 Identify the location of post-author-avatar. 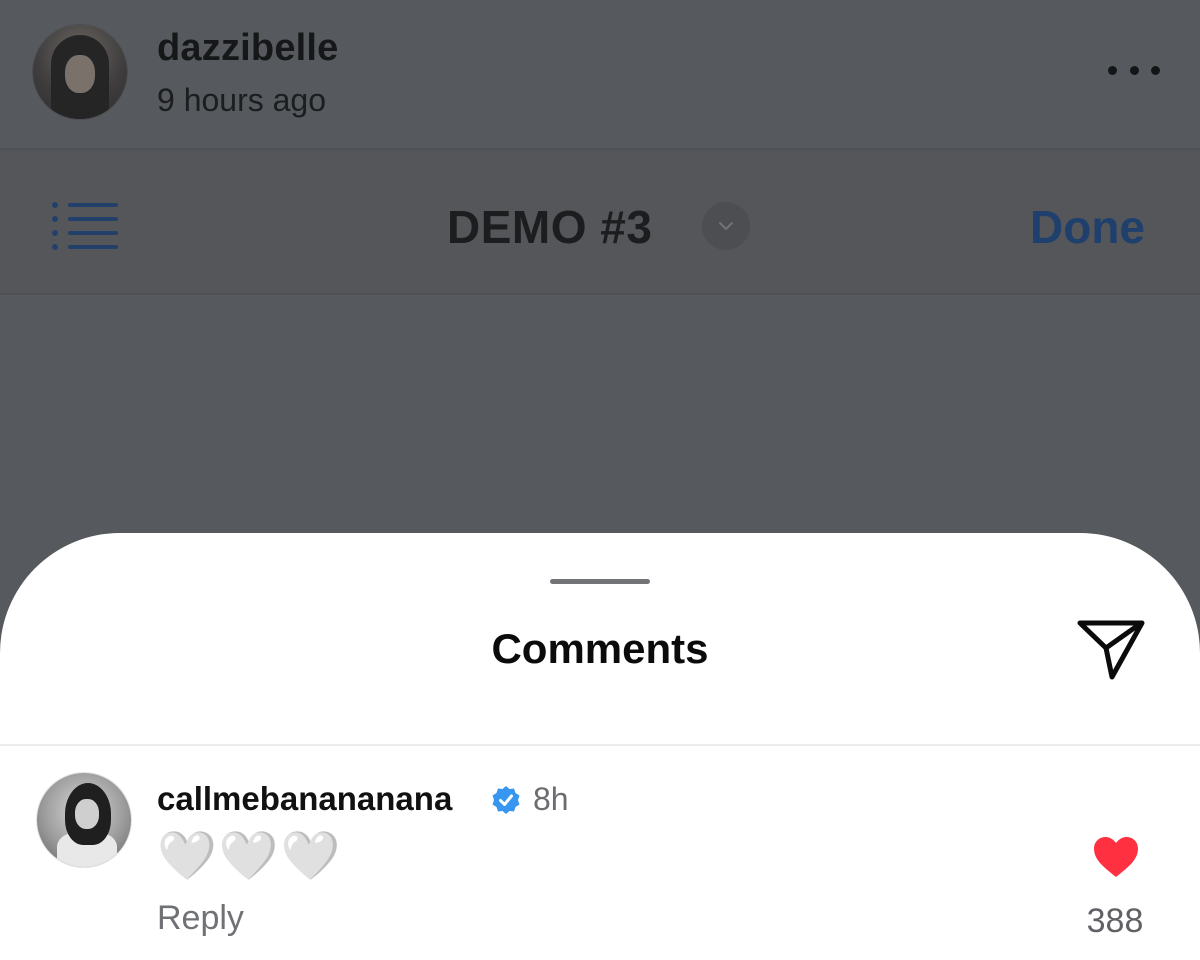
(80, 72).